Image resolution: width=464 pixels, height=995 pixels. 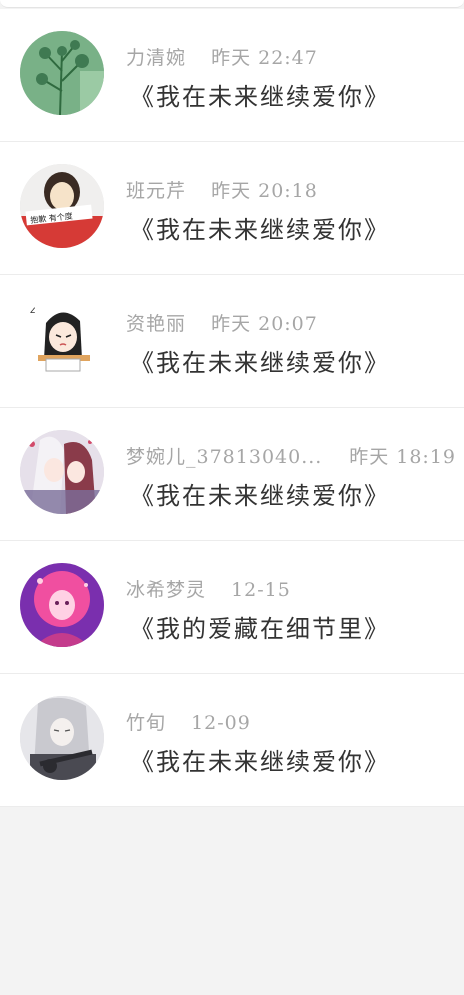 What do you see at coordinates (293, 721) in the screenshot?
I see `message-meta: 竹旬 12-09` at bounding box center [293, 721].